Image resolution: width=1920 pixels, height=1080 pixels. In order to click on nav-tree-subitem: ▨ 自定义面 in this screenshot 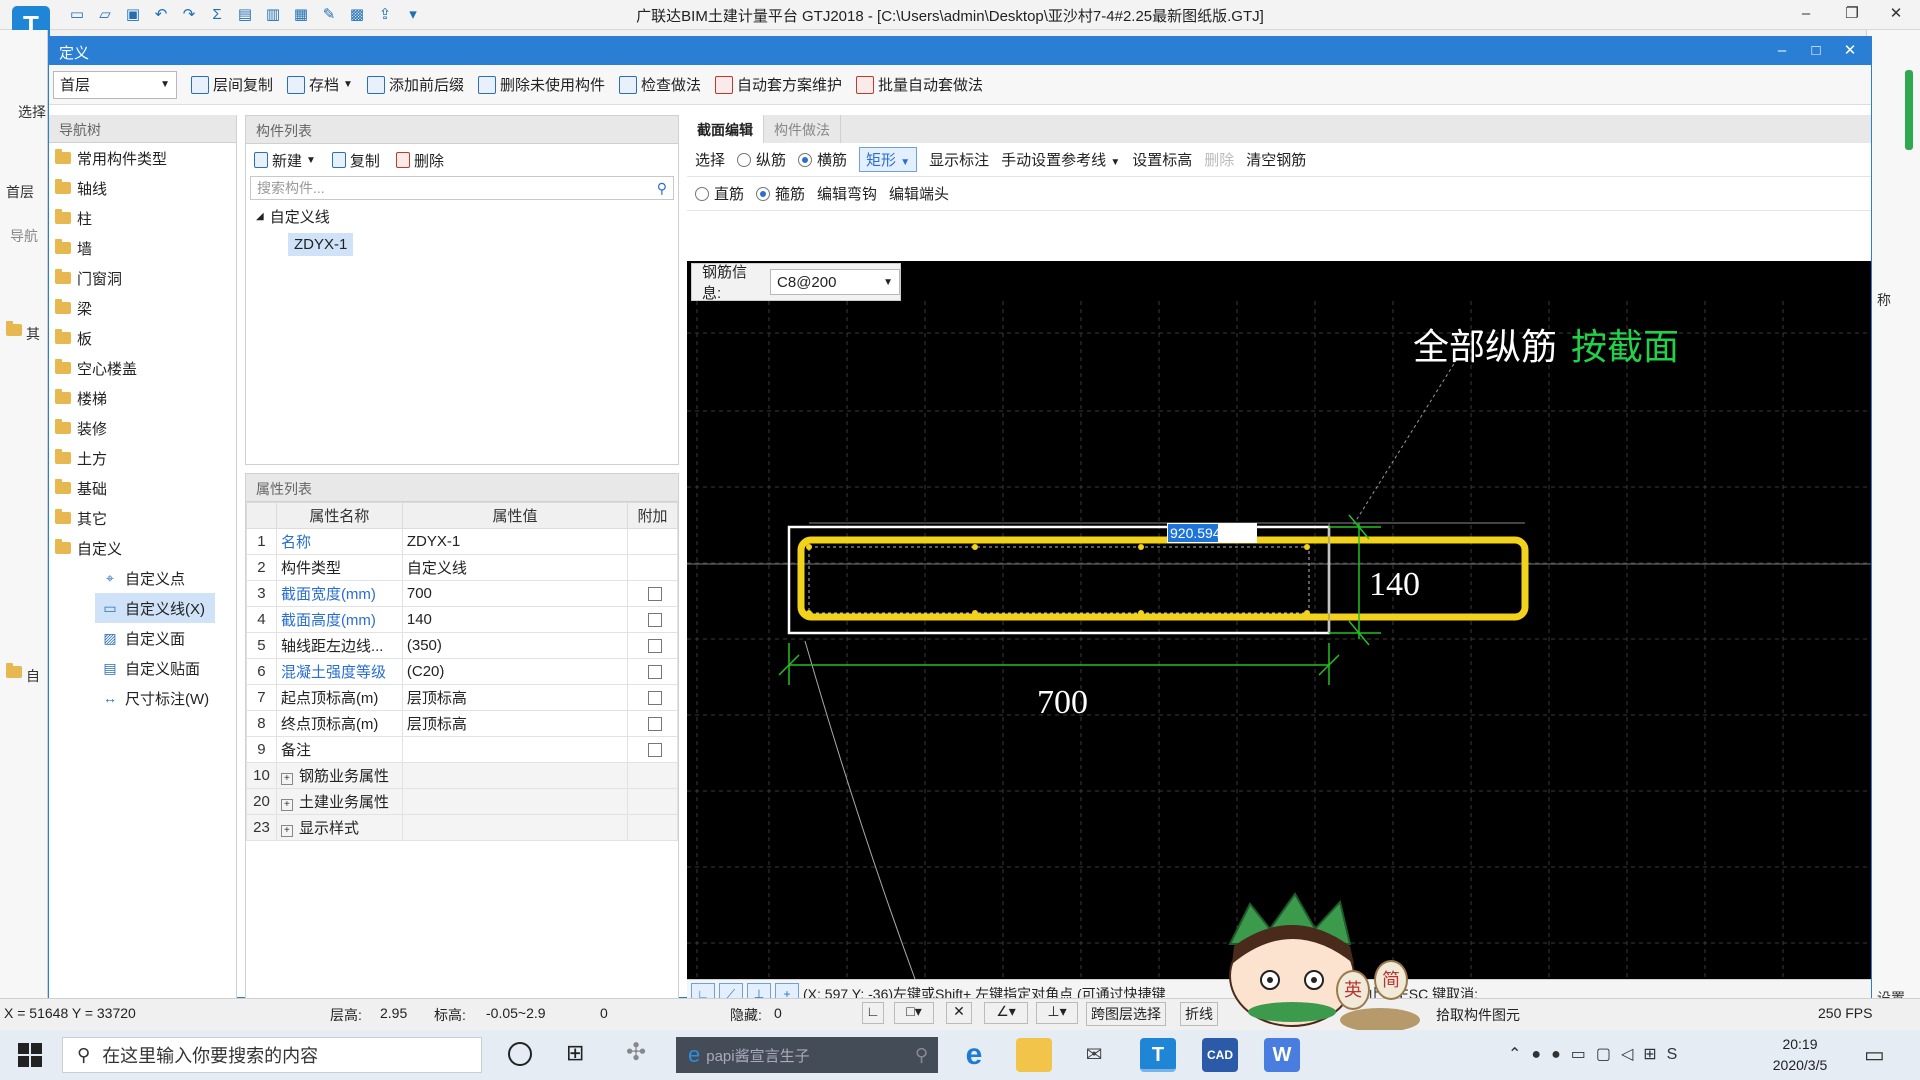, I will do `click(142, 638)`.